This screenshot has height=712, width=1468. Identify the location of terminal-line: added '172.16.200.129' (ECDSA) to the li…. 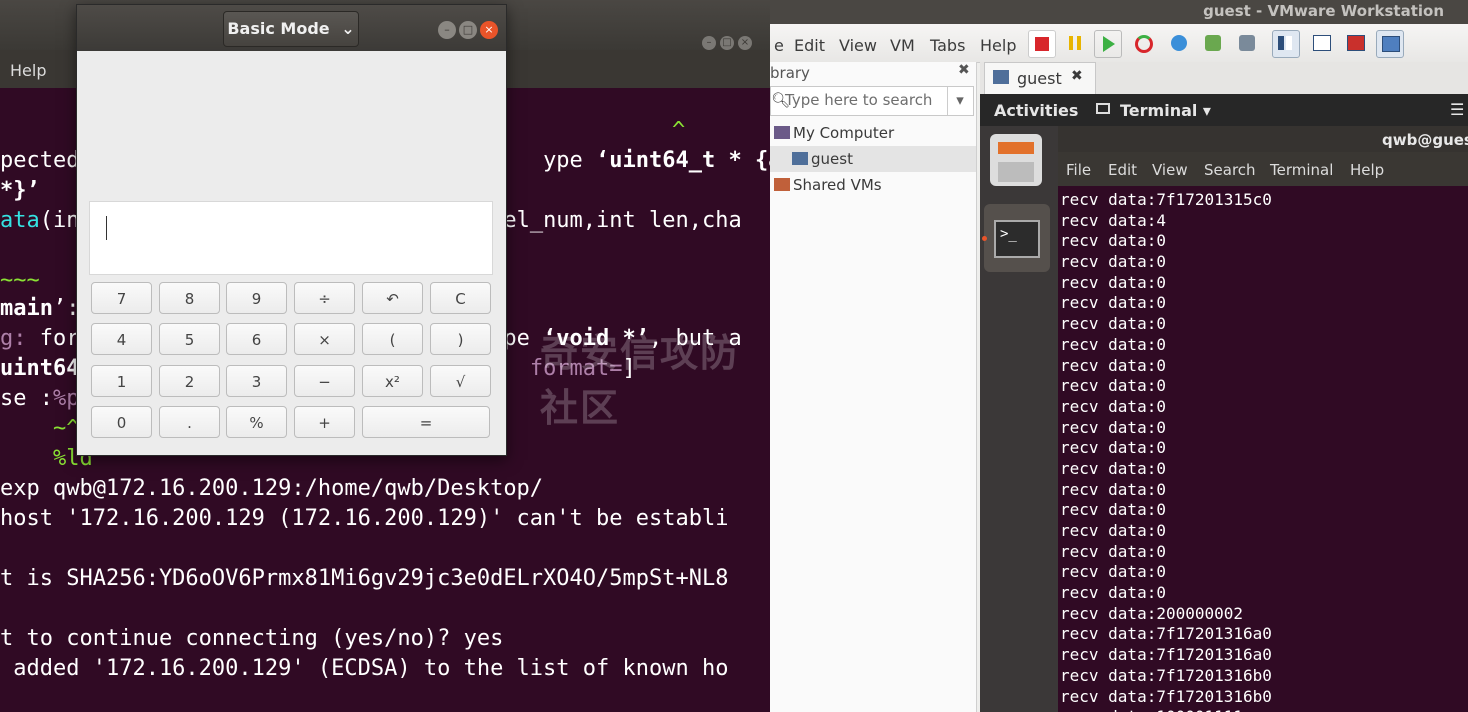
(364, 668).